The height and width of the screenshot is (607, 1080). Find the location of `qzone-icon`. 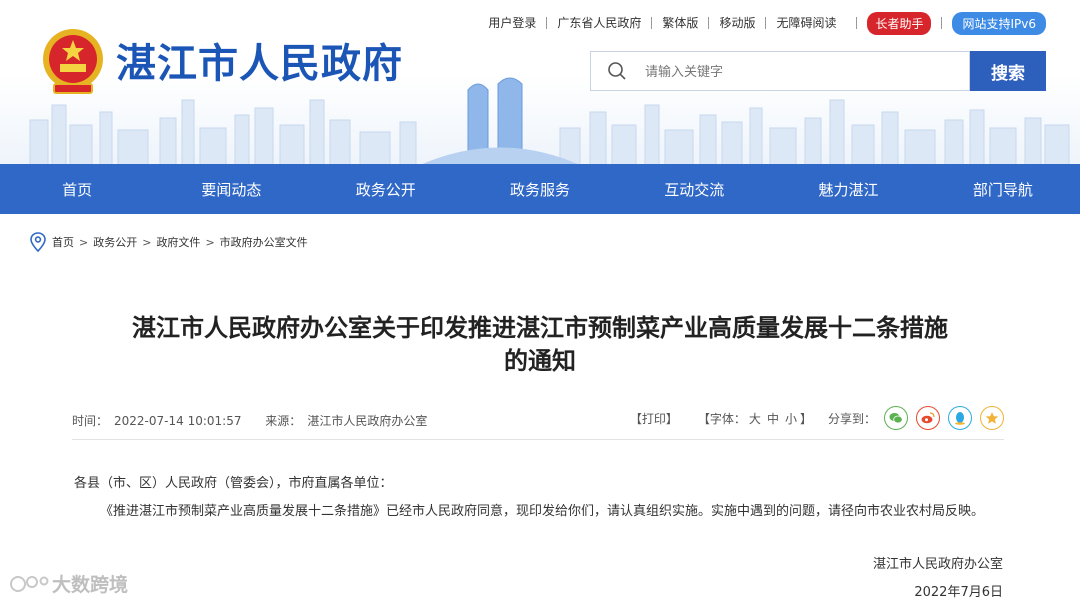

qzone-icon is located at coordinates (992, 418).